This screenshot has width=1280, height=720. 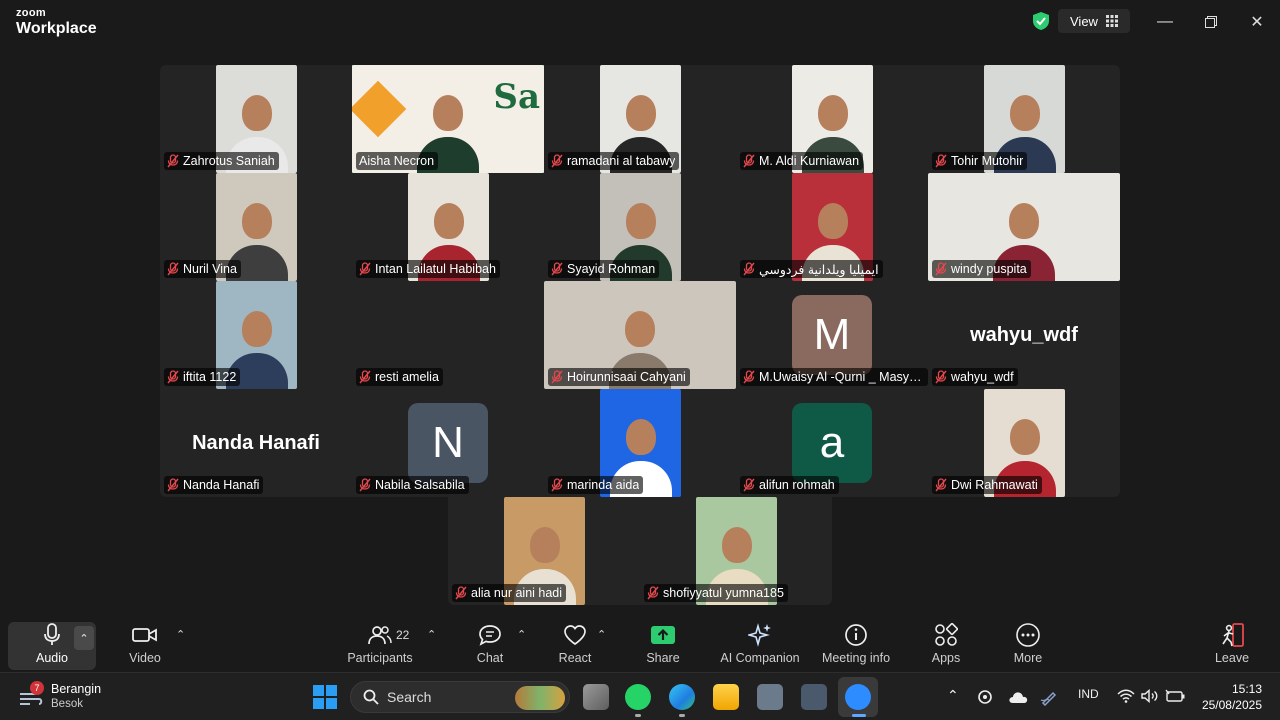 I want to click on weather-badge: 7, so click(x=37, y=688).